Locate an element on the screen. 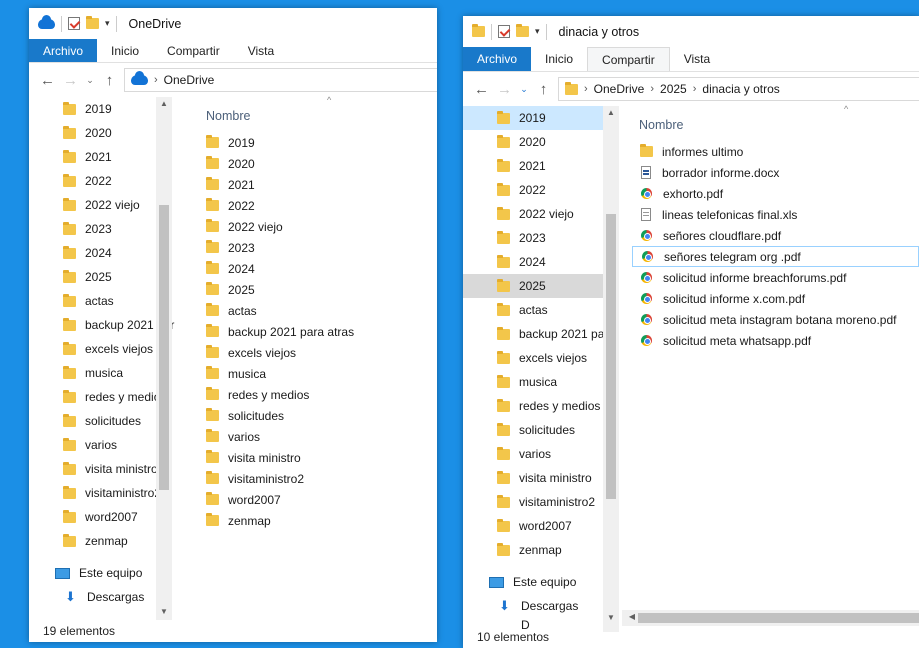 Image resolution: width=919 pixels, height=648 pixels. address-bar: › OneDrive is located at coordinates (280, 80).